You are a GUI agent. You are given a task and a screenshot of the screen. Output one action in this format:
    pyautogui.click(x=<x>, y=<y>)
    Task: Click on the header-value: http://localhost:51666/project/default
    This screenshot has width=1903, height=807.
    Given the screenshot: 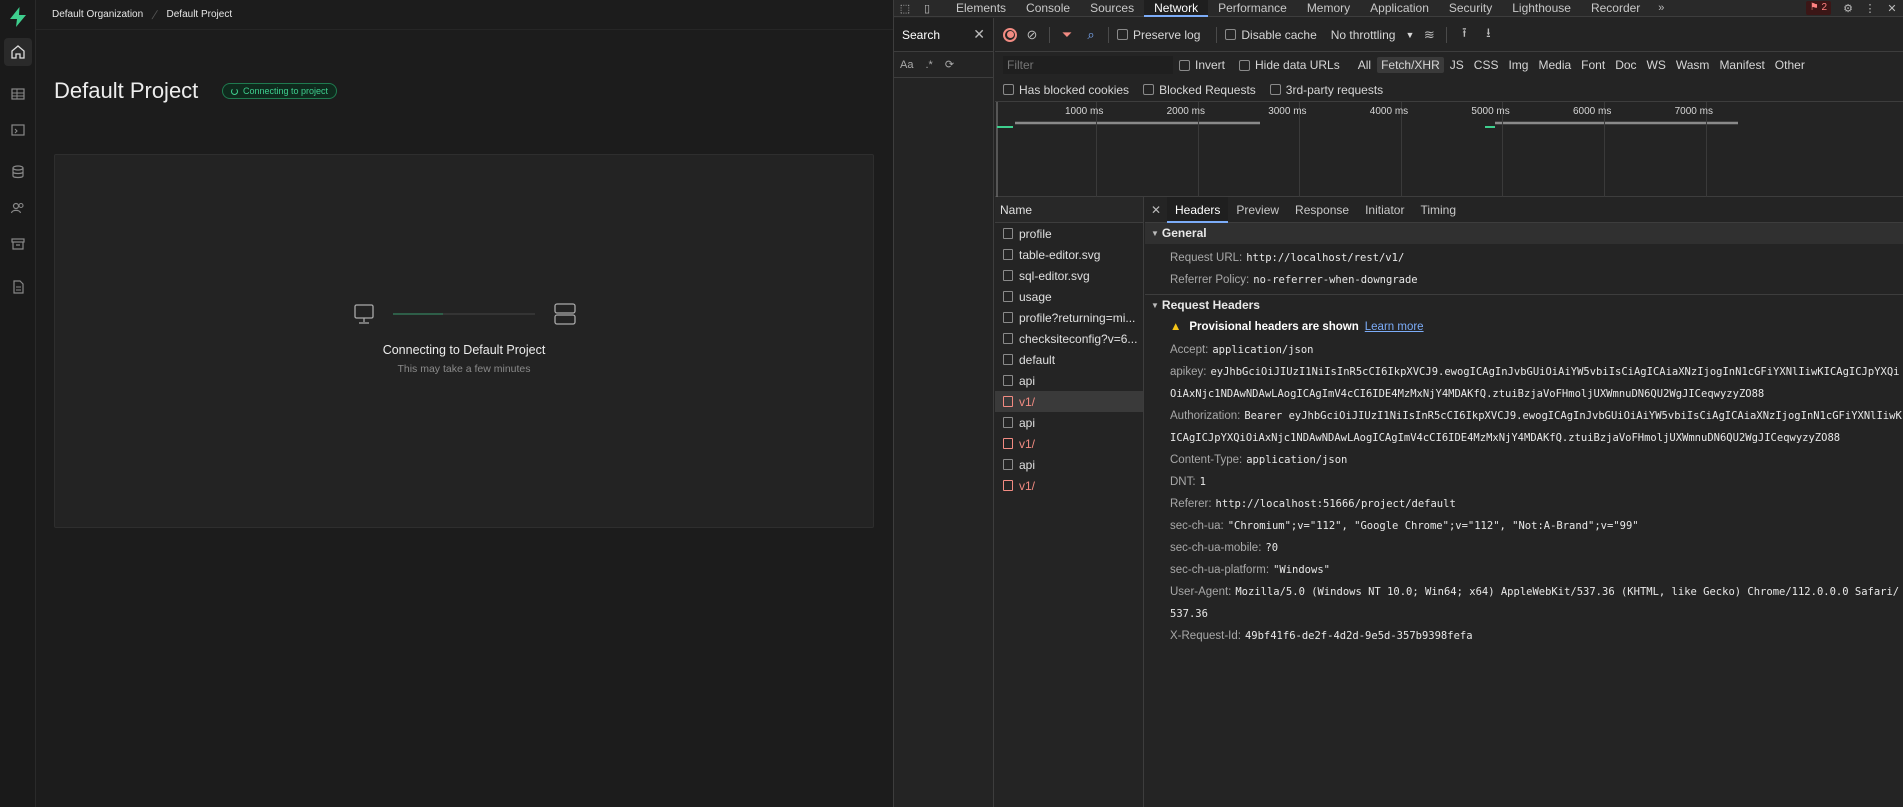 What is the action you would take?
    pyautogui.click(x=1335, y=504)
    